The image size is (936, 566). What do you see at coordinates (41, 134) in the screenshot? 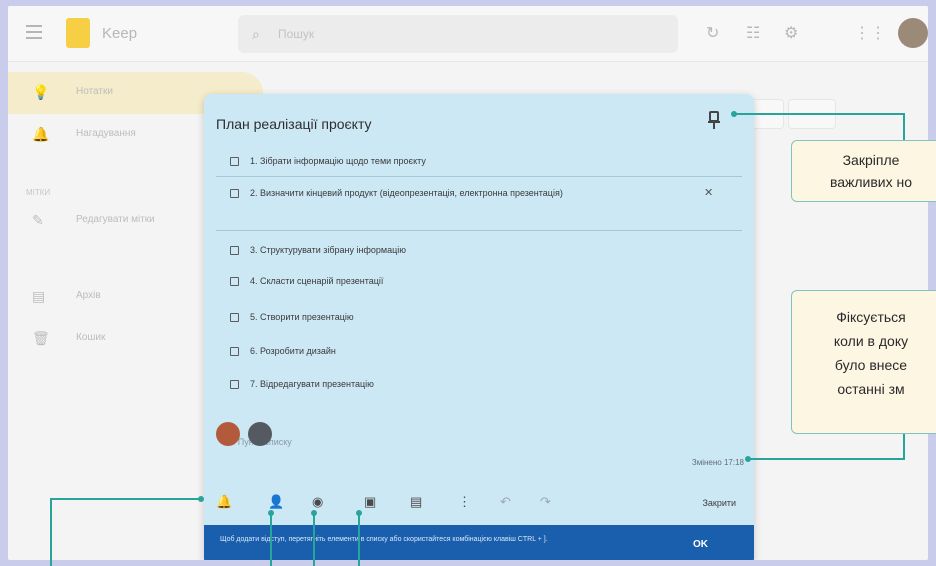
I see `bell-icon: 🔔` at bounding box center [41, 134].